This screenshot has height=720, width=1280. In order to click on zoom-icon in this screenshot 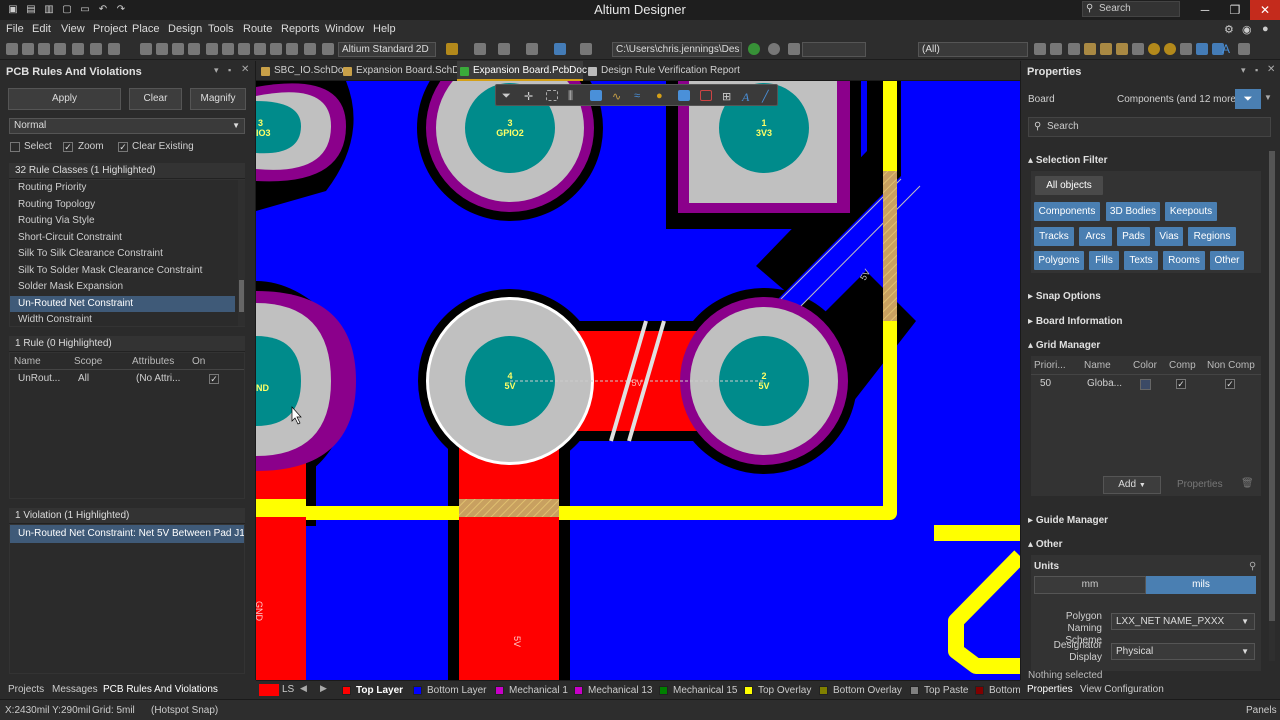, I will do `click(60, 49)`.